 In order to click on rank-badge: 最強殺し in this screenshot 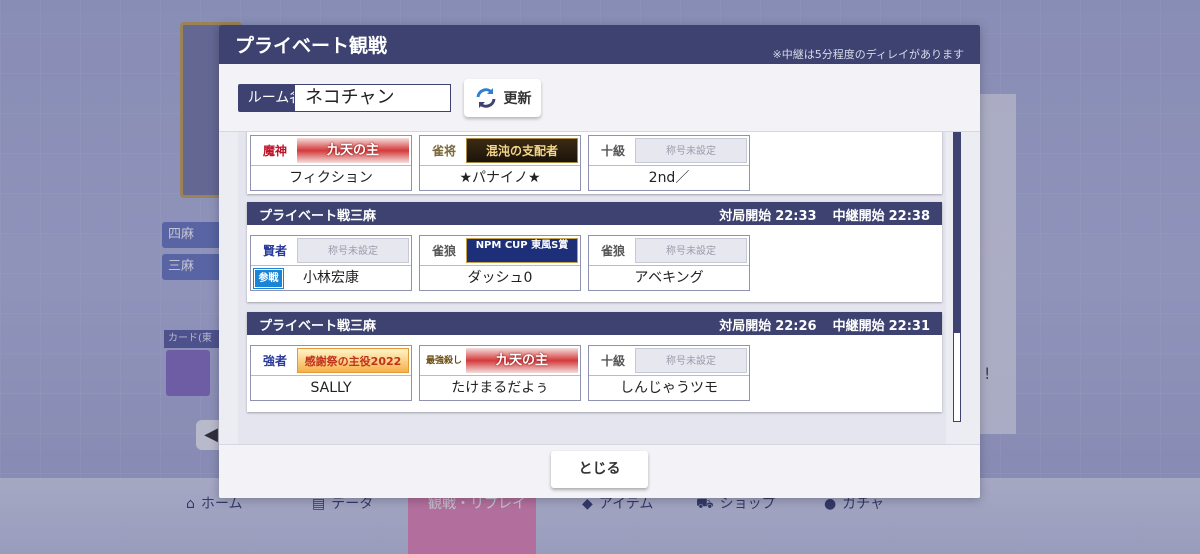, I will do `click(444, 361)`.